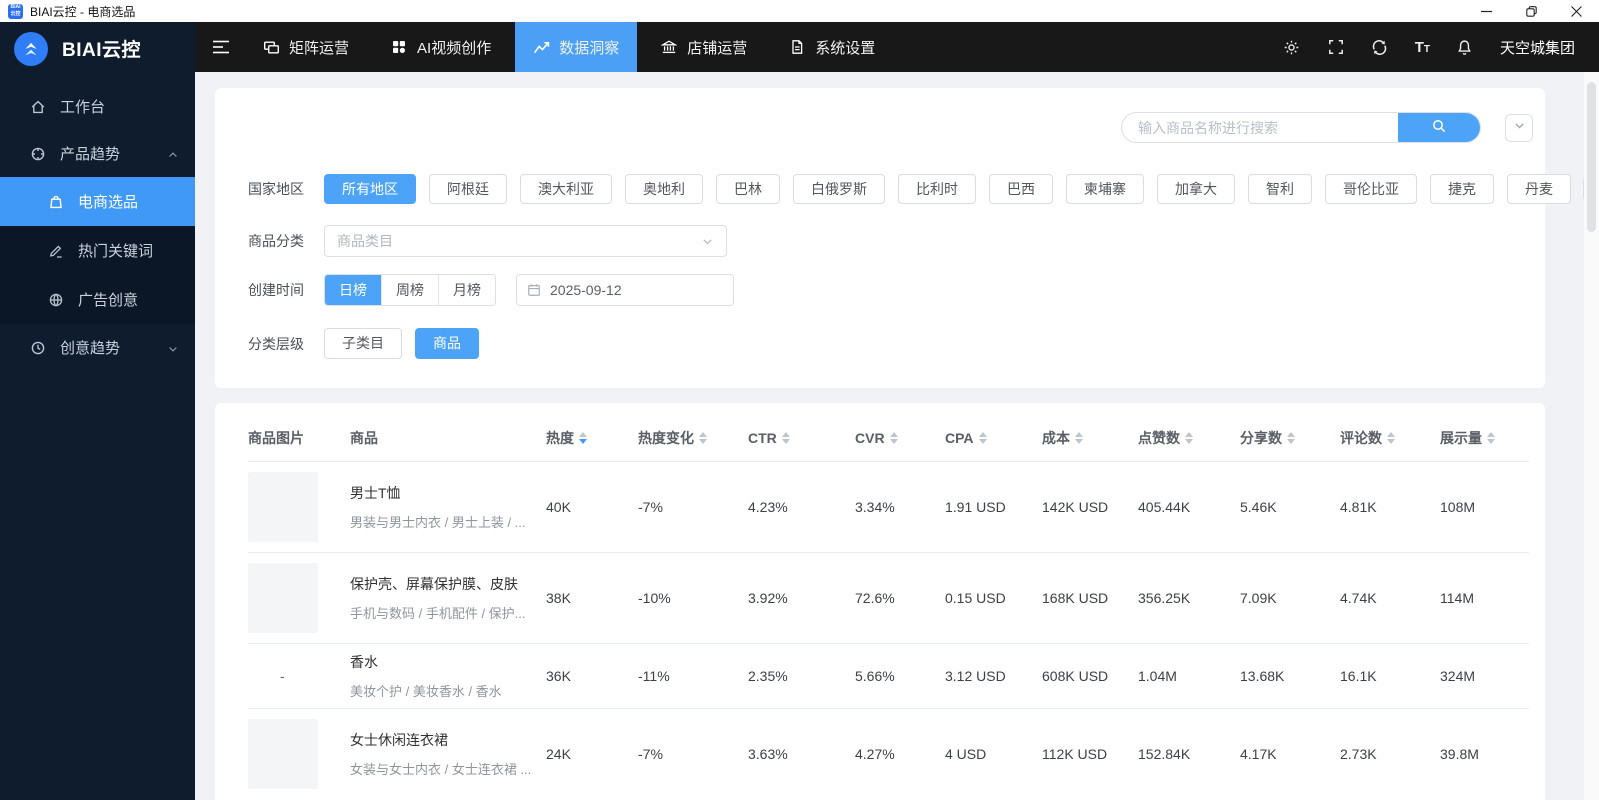 The width and height of the screenshot is (1599, 800). What do you see at coordinates (409, 290) in the screenshot?
I see `tab-weekly: 周榜` at bounding box center [409, 290].